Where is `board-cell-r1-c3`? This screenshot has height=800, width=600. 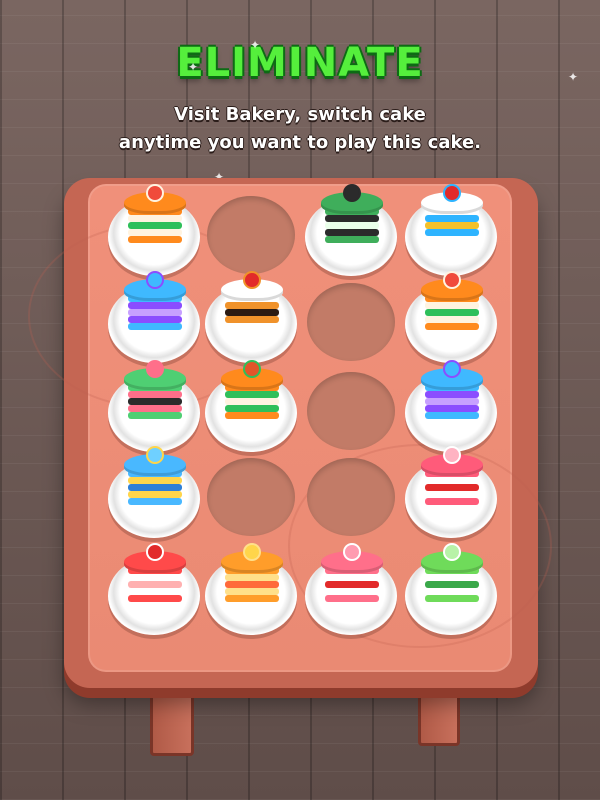
board-cell-r1-c3 is located at coordinates (351, 231).